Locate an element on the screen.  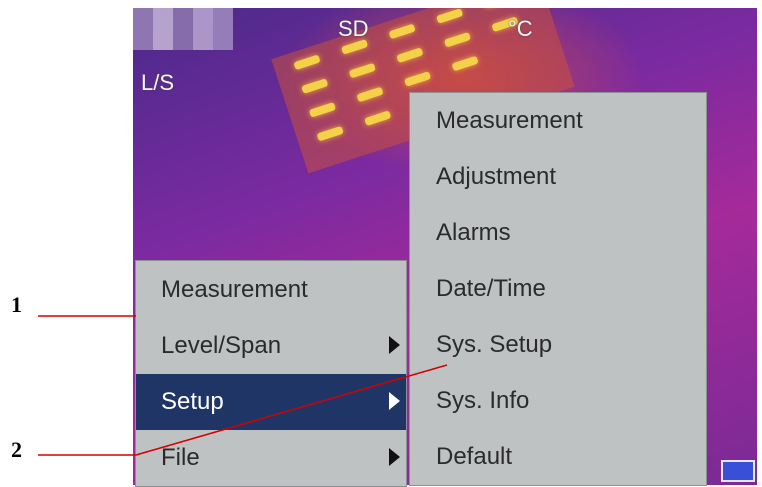
pixelated-palette-indicator is located at coordinates (183, 29).